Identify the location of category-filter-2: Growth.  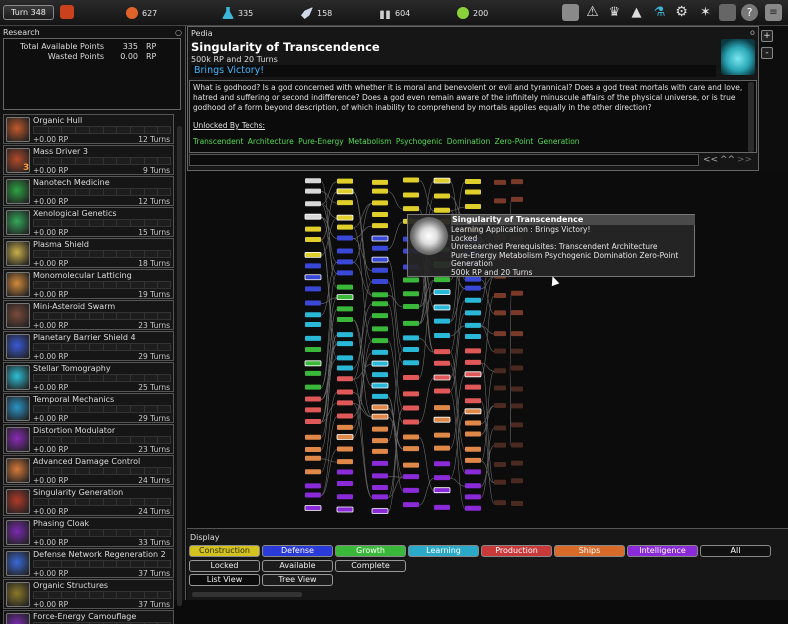
(370, 551).